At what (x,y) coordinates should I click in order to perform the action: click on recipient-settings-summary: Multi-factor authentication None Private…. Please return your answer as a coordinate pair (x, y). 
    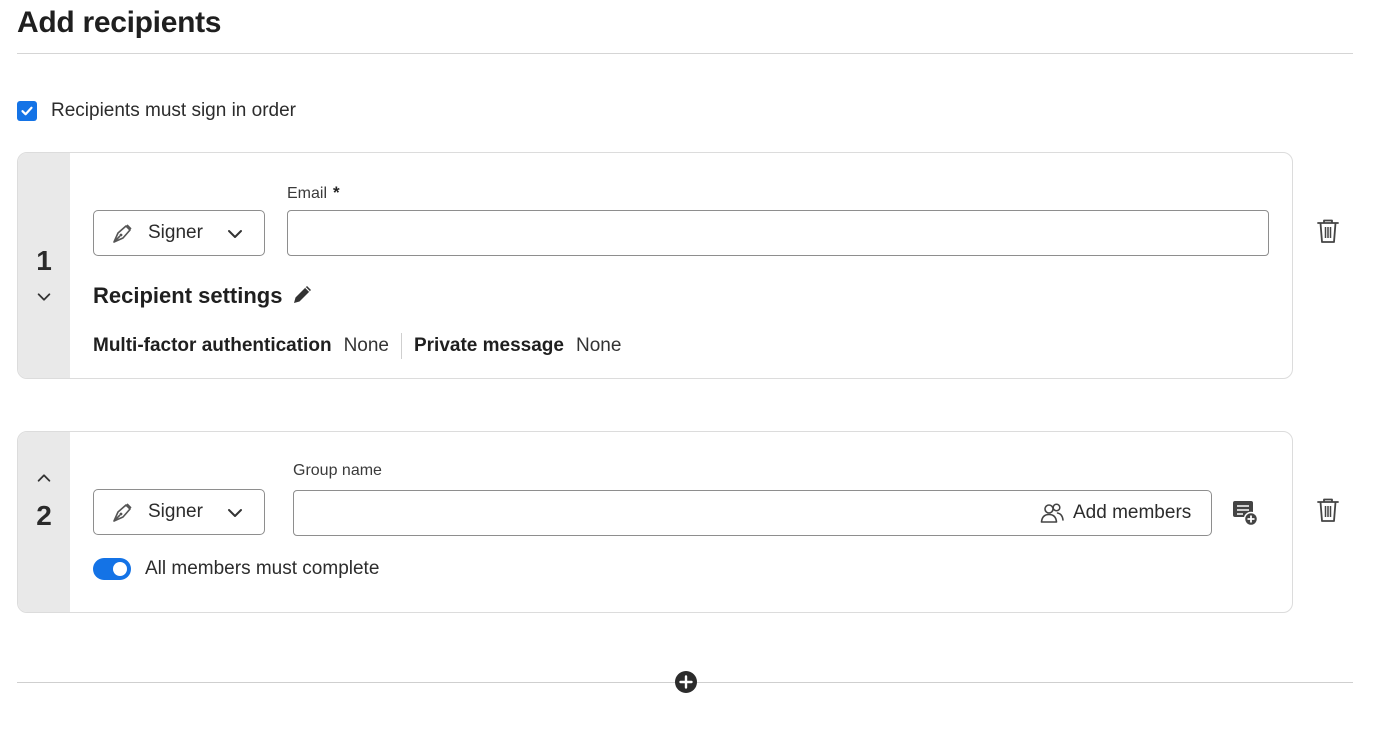
    Looking at the image, I should click on (357, 346).